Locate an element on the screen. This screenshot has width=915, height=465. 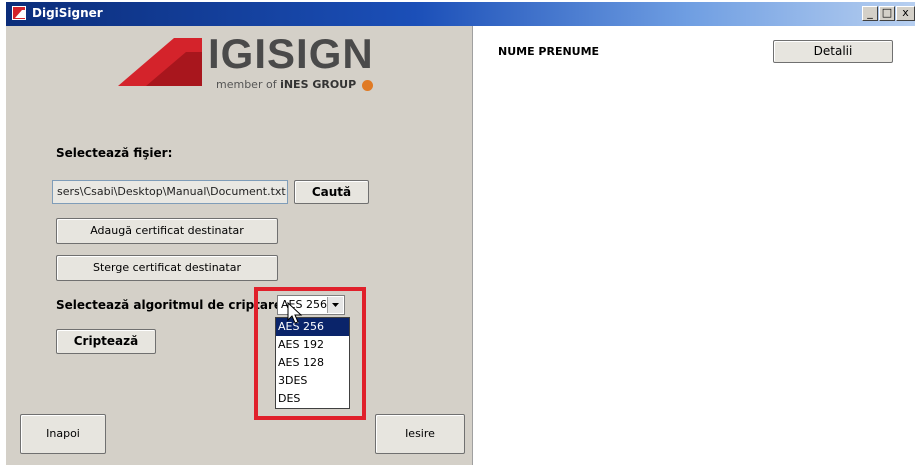
back-button: Inapoi is located at coordinates (63, 434).